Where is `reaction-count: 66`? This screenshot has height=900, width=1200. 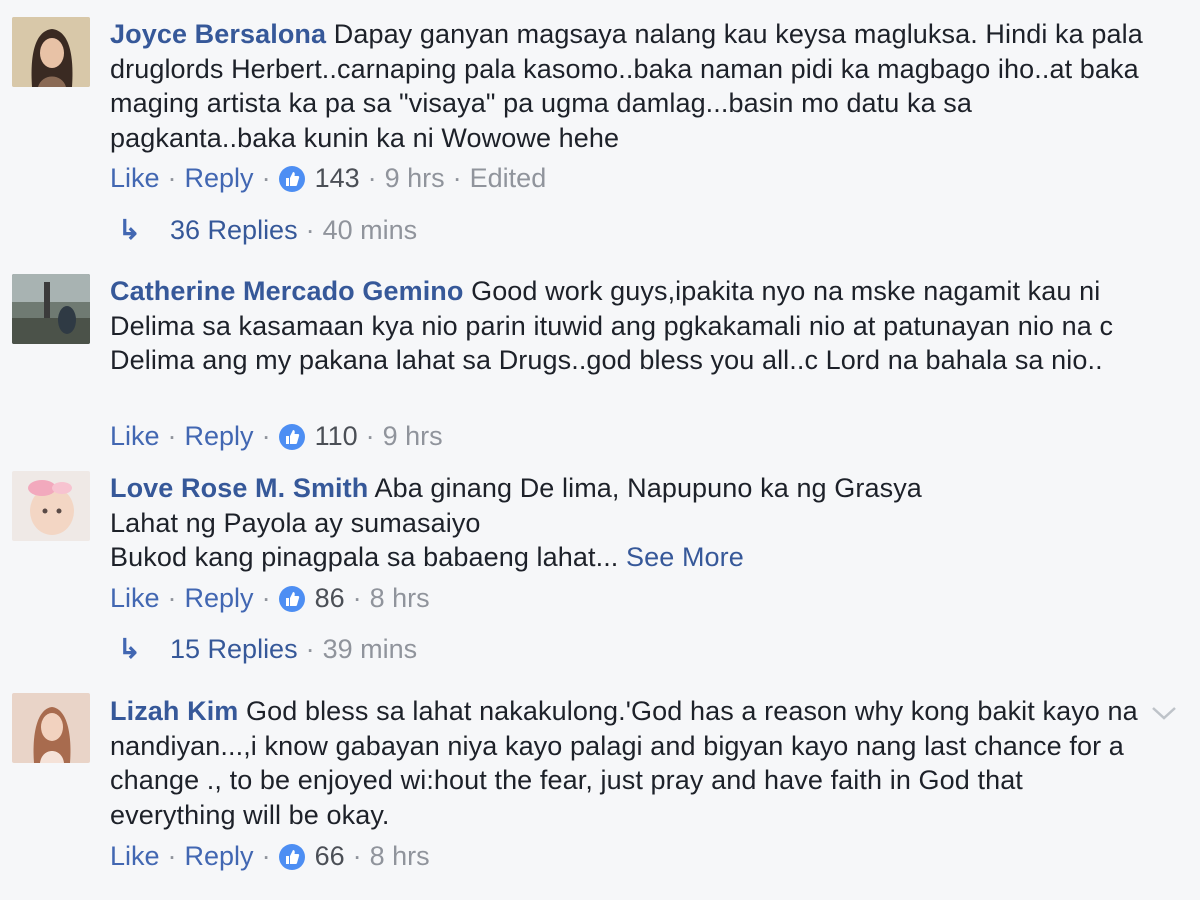
reaction-count: 66 is located at coordinates (330, 856).